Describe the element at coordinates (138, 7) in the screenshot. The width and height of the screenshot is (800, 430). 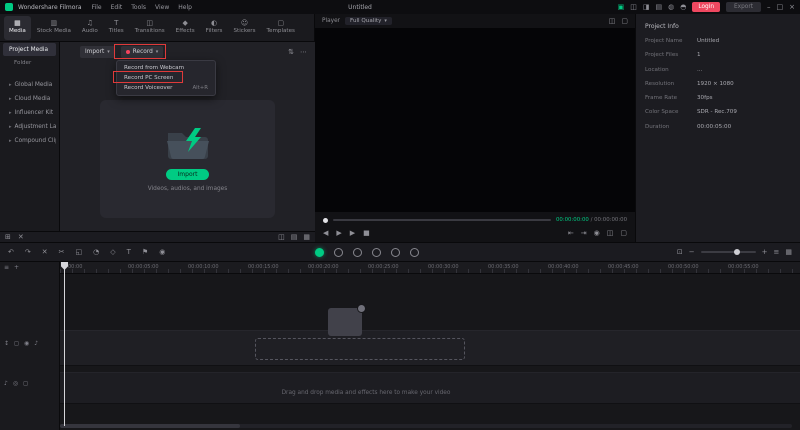
I see `menu-tools: Tools` at that location.